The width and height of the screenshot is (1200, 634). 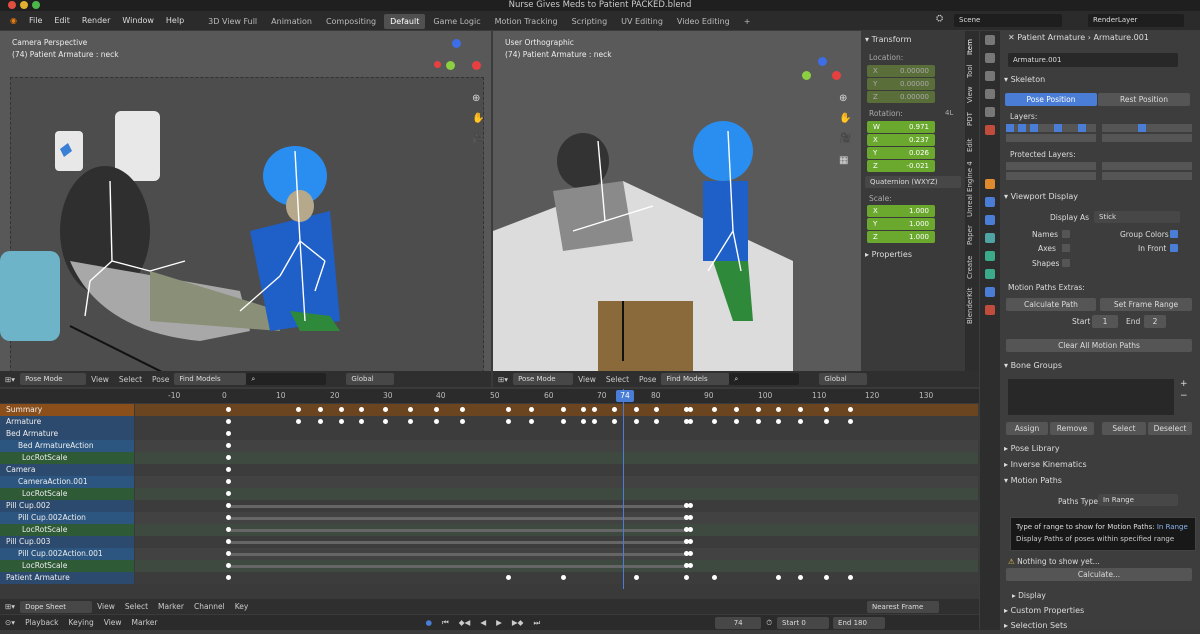 What do you see at coordinates (845, 138) in the screenshot?
I see `right-camera-icon: 🎥` at bounding box center [845, 138].